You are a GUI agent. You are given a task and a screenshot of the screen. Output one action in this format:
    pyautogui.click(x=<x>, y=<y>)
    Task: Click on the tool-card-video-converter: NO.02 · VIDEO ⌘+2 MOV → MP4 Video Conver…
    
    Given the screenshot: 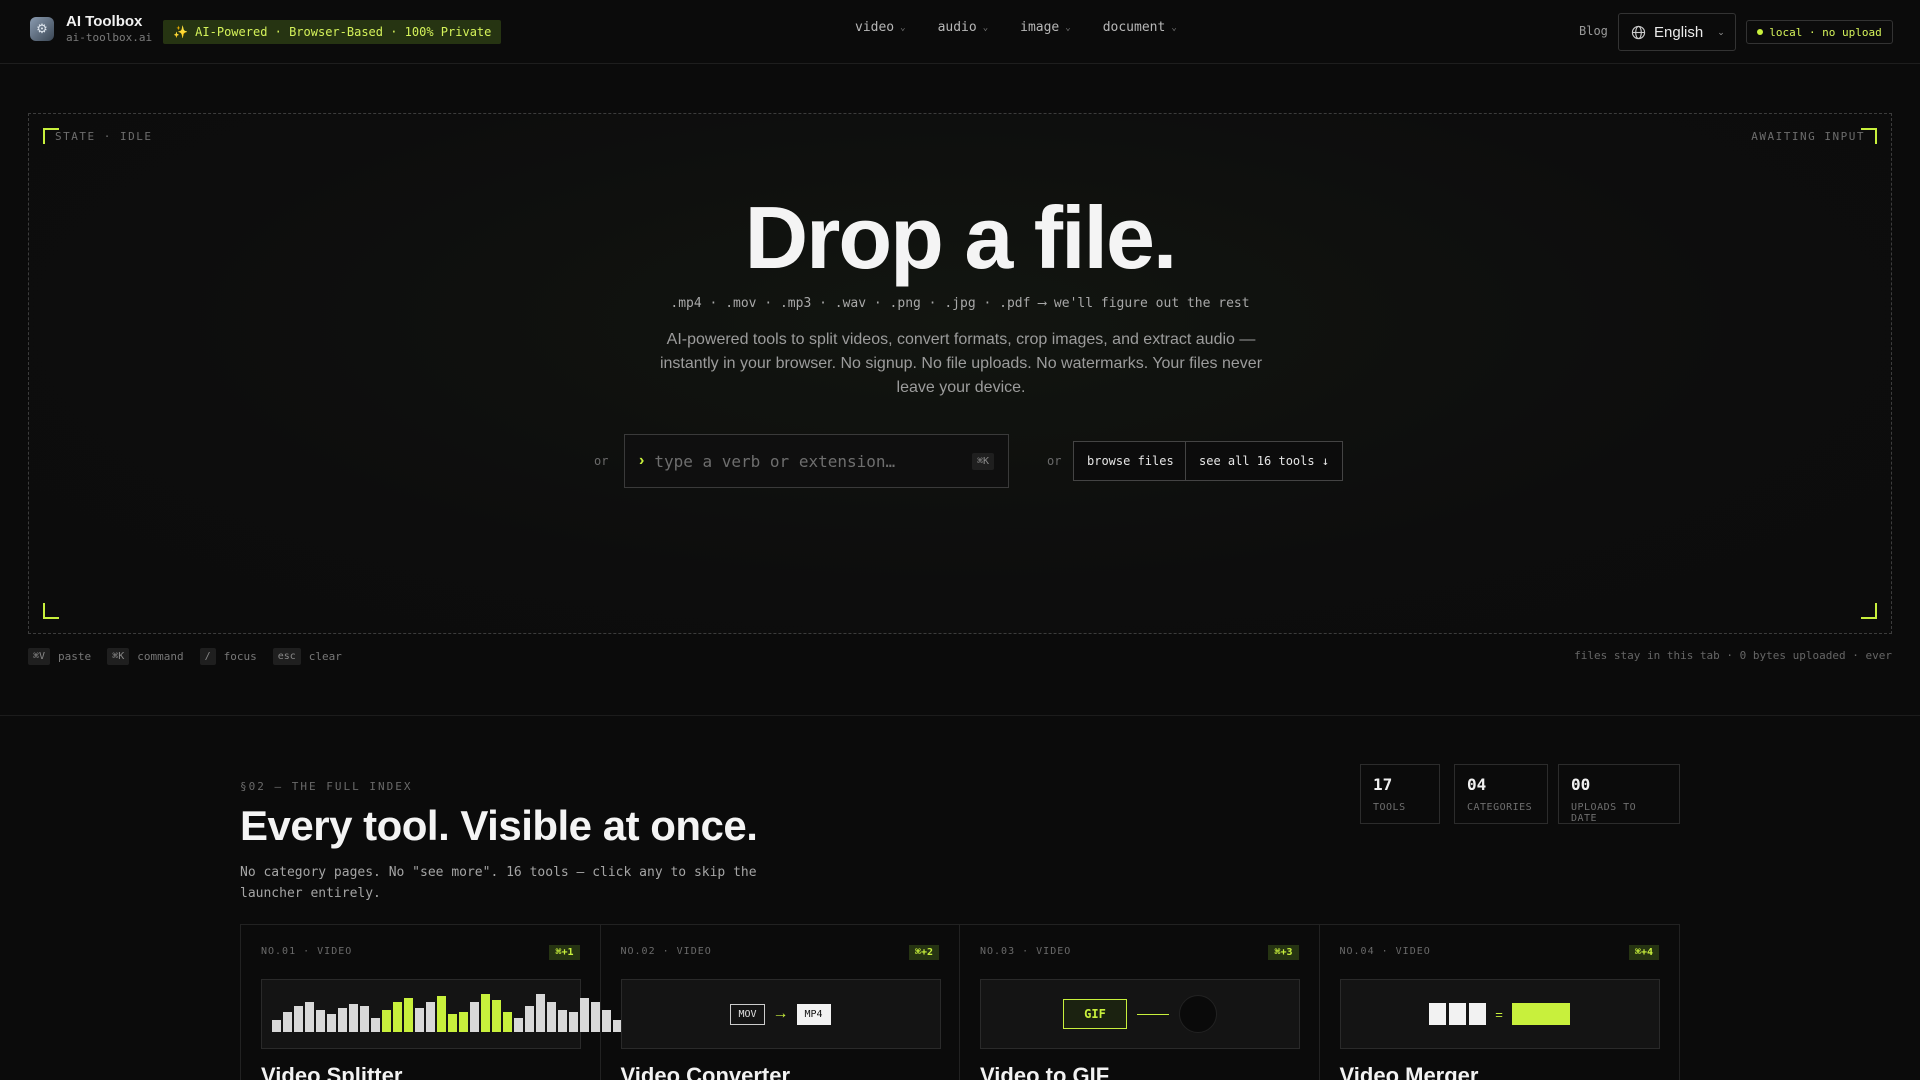 What is the action you would take?
    pyautogui.click(x=780, y=1002)
    